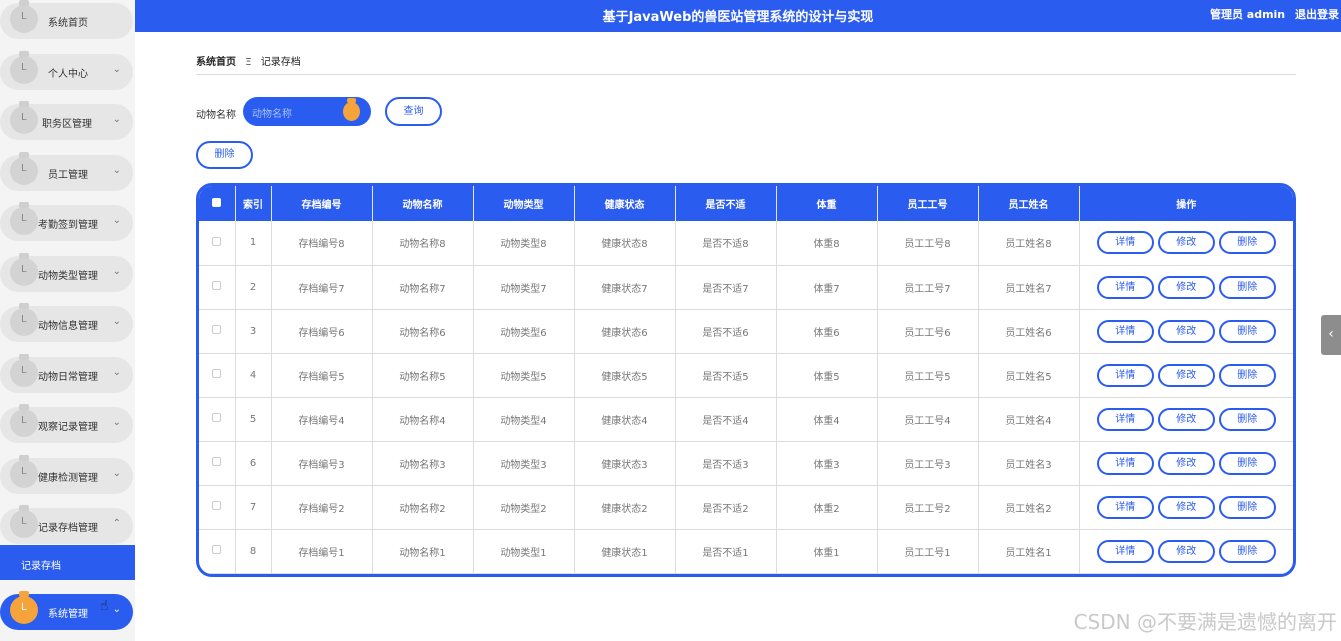  What do you see at coordinates (66, 171) in the screenshot?
I see `sidebar-item: 员工管理 ⌄` at bounding box center [66, 171].